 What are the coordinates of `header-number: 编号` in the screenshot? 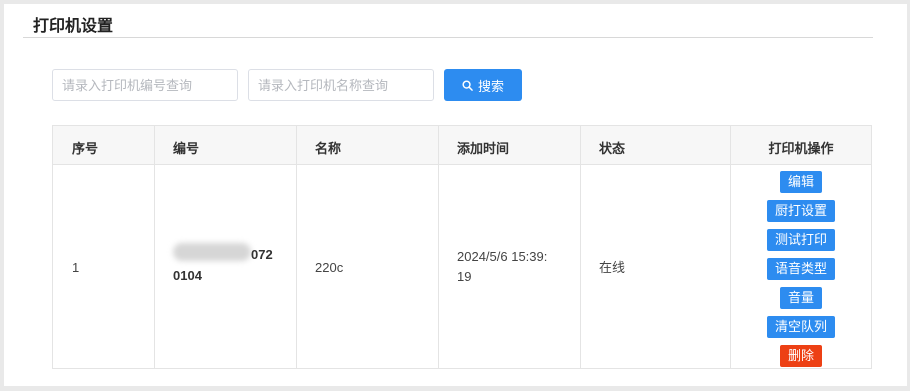 It's located at (186, 148).